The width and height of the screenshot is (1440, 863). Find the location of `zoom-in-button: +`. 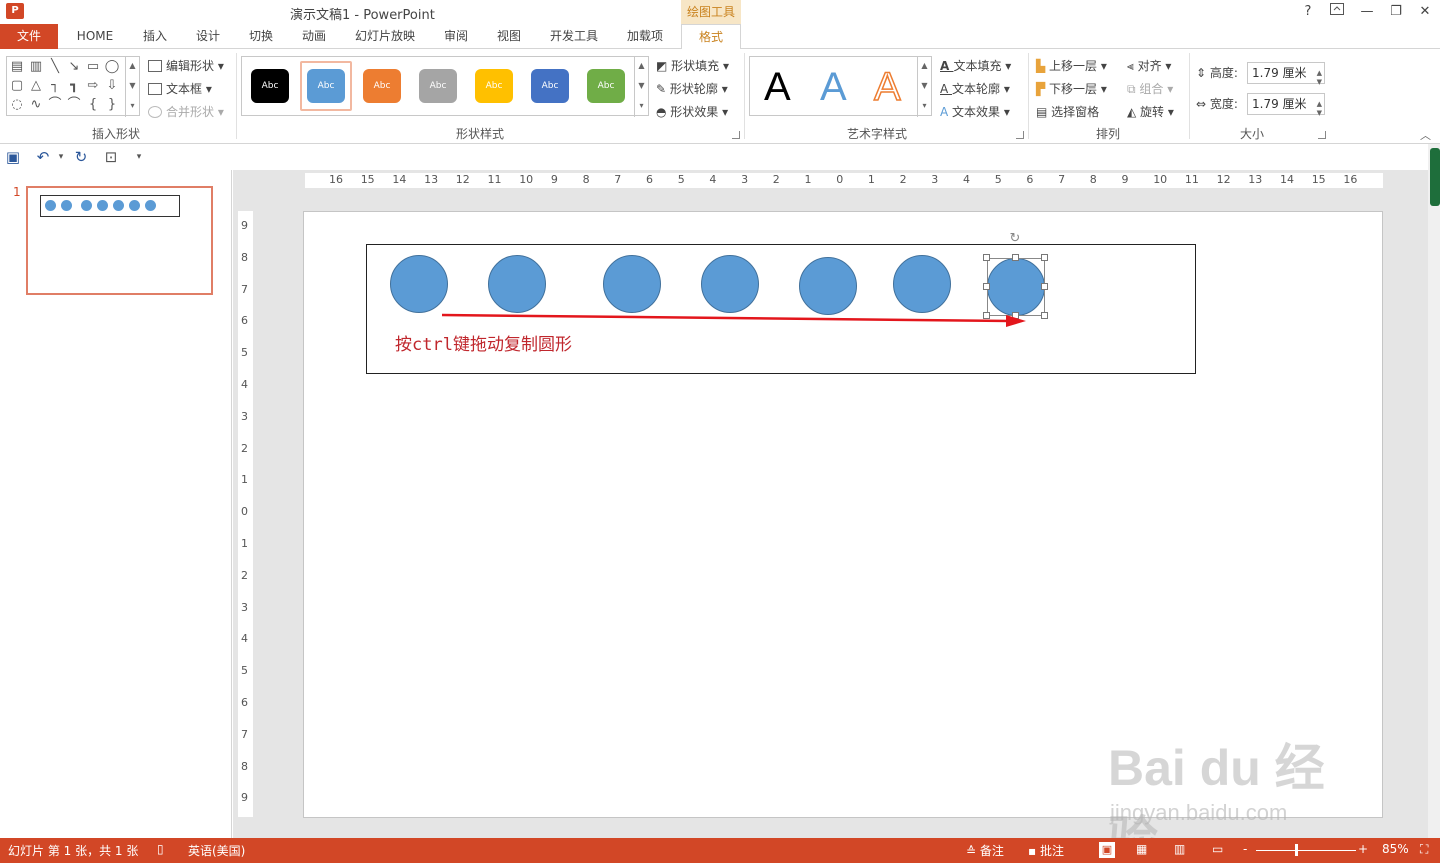

zoom-in-button: + is located at coordinates (1363, 849).